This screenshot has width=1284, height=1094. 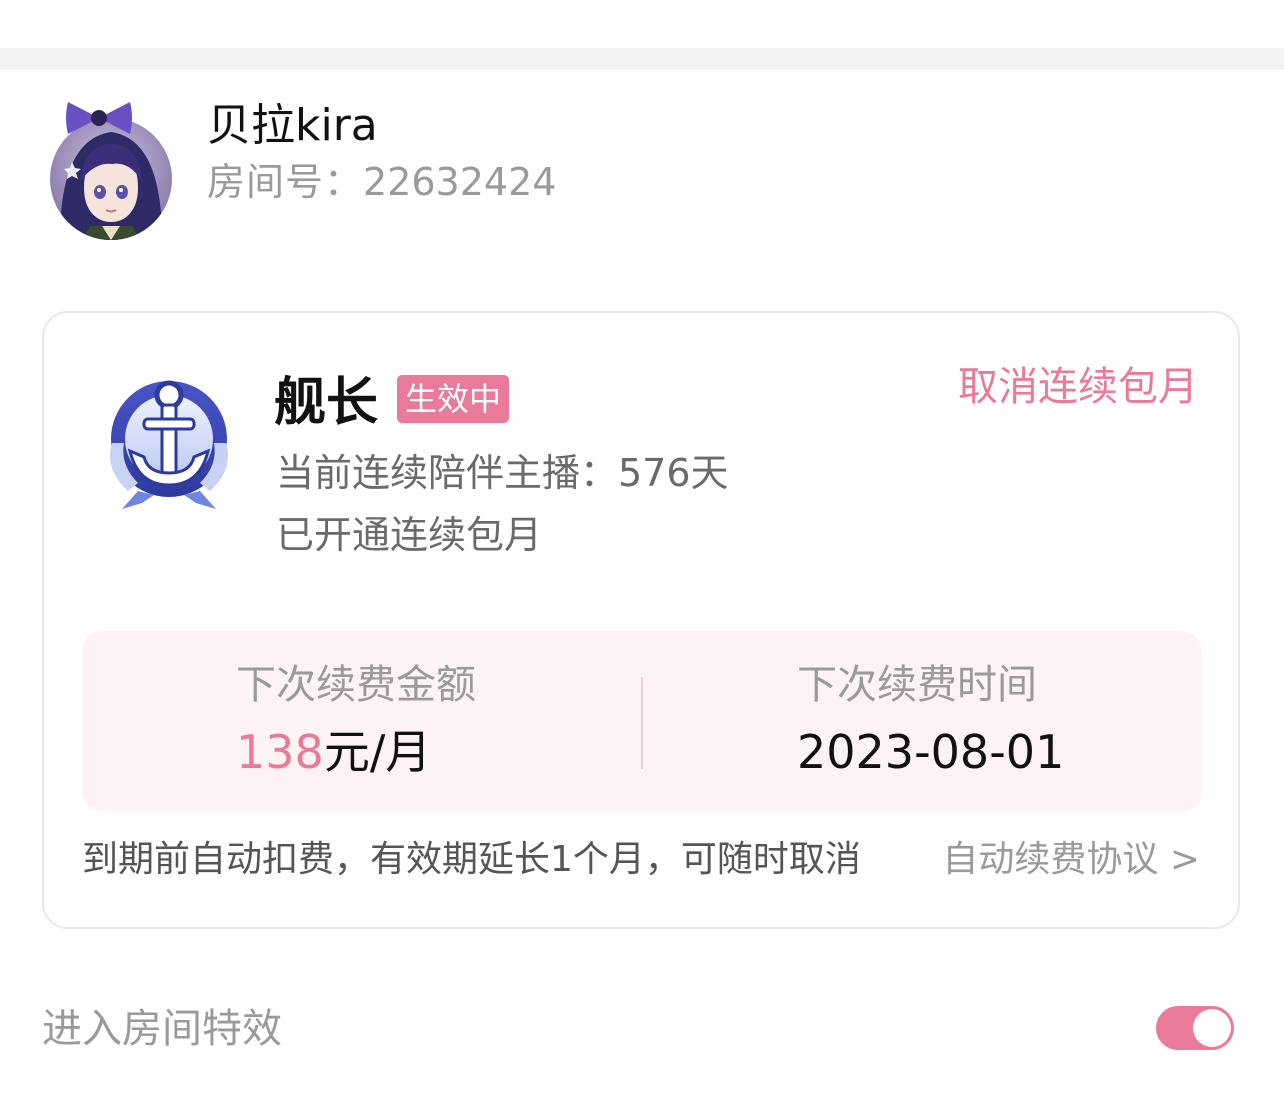 I want to click on anchor-avatar-icon, so click(x=111, y=179).